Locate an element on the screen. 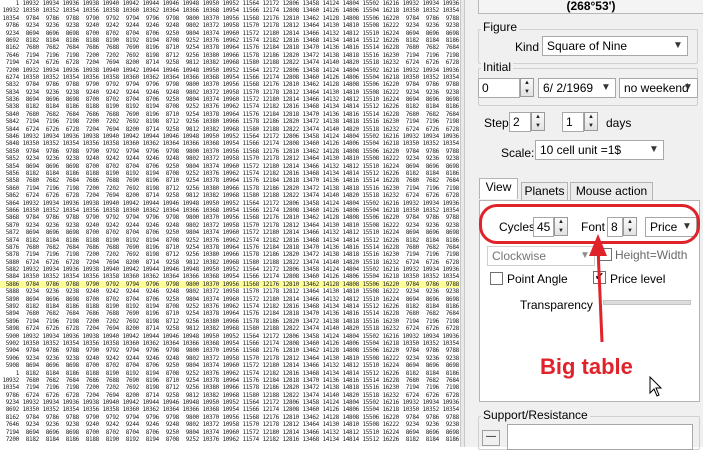  table-cell: 10350 is located at coordinates (30, 11).